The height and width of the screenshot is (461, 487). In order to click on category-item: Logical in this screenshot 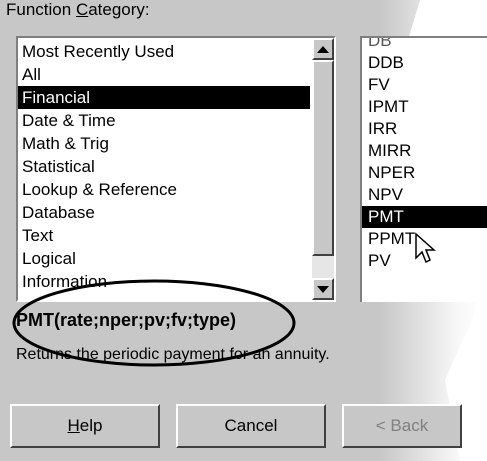, I will do `click(164, 258)`.